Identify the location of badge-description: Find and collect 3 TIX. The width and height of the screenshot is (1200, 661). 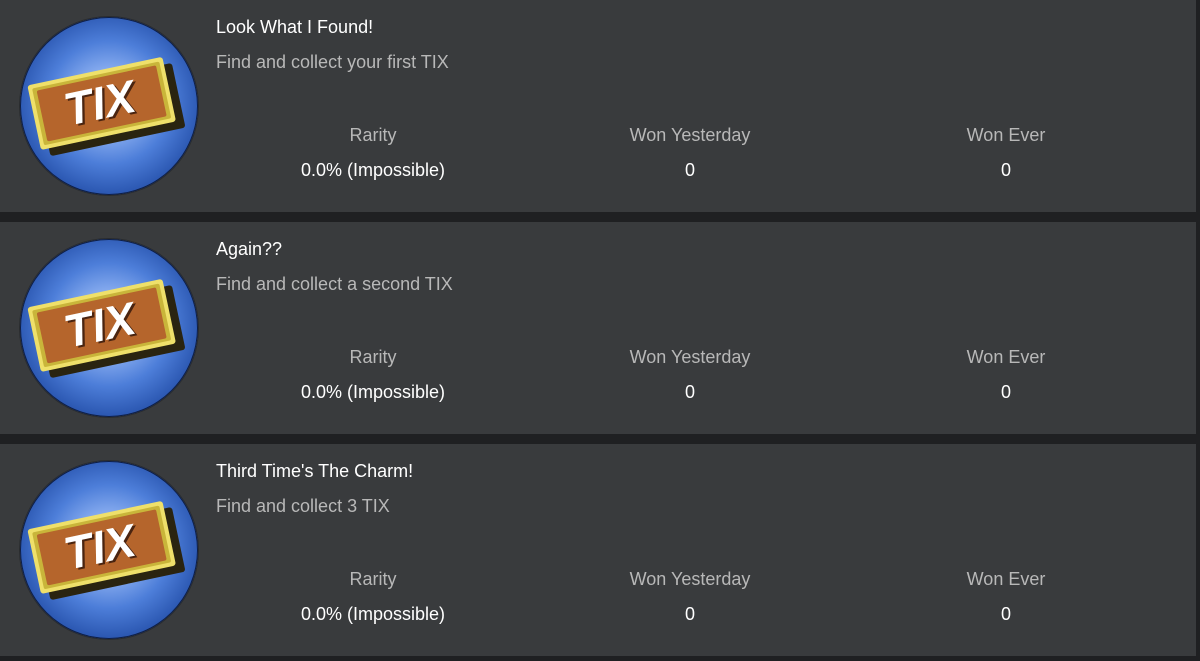
(303, 506).